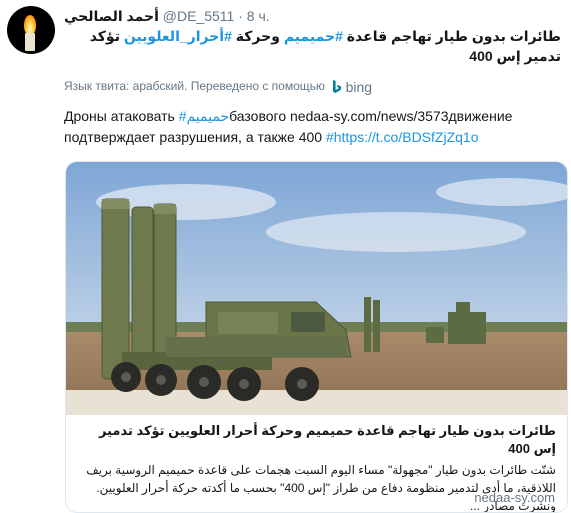 The image size is (571, 513). Describe the element at coordinates (451, 36) in the screenshot. I see `original-text-main: طائرات بدون طيار تهاجم قاعدة` at that location.